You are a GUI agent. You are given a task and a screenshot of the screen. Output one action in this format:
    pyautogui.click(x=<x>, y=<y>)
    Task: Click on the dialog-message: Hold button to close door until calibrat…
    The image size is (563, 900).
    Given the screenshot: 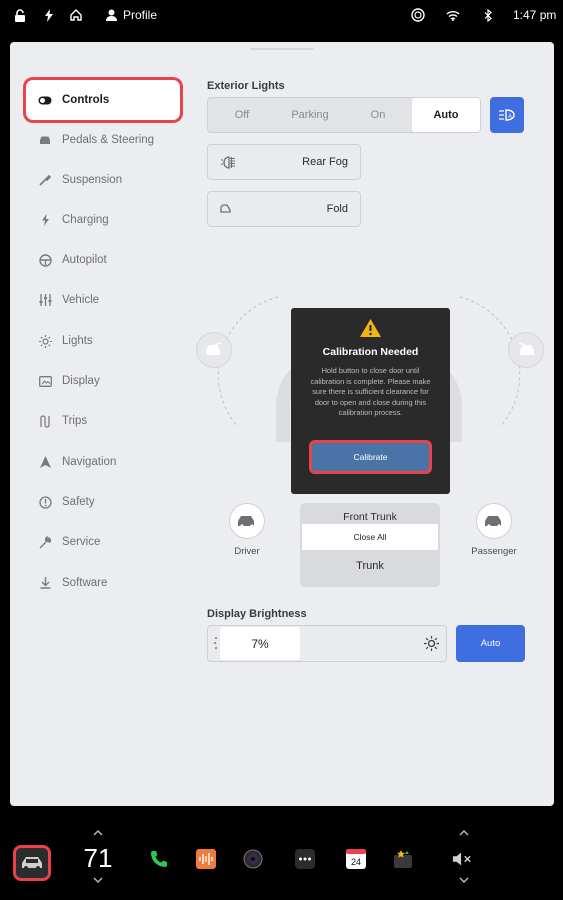 What is the action you would take?
    pyautogui.click(x=370, y=392)
    